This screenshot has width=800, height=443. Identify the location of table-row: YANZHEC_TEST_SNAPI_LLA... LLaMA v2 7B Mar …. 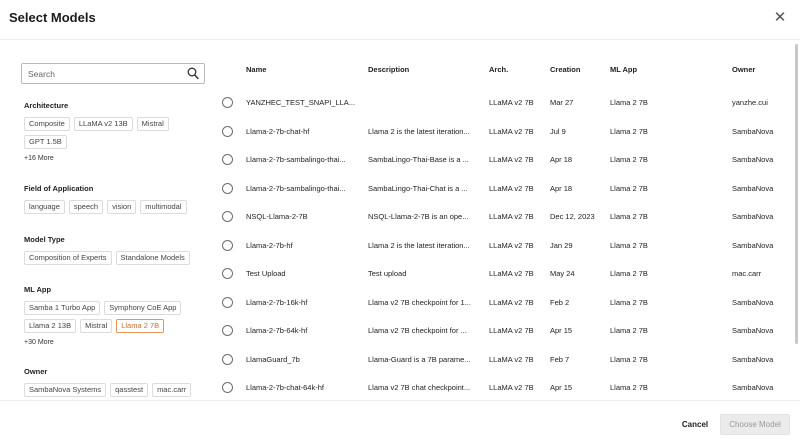
(506, 103).